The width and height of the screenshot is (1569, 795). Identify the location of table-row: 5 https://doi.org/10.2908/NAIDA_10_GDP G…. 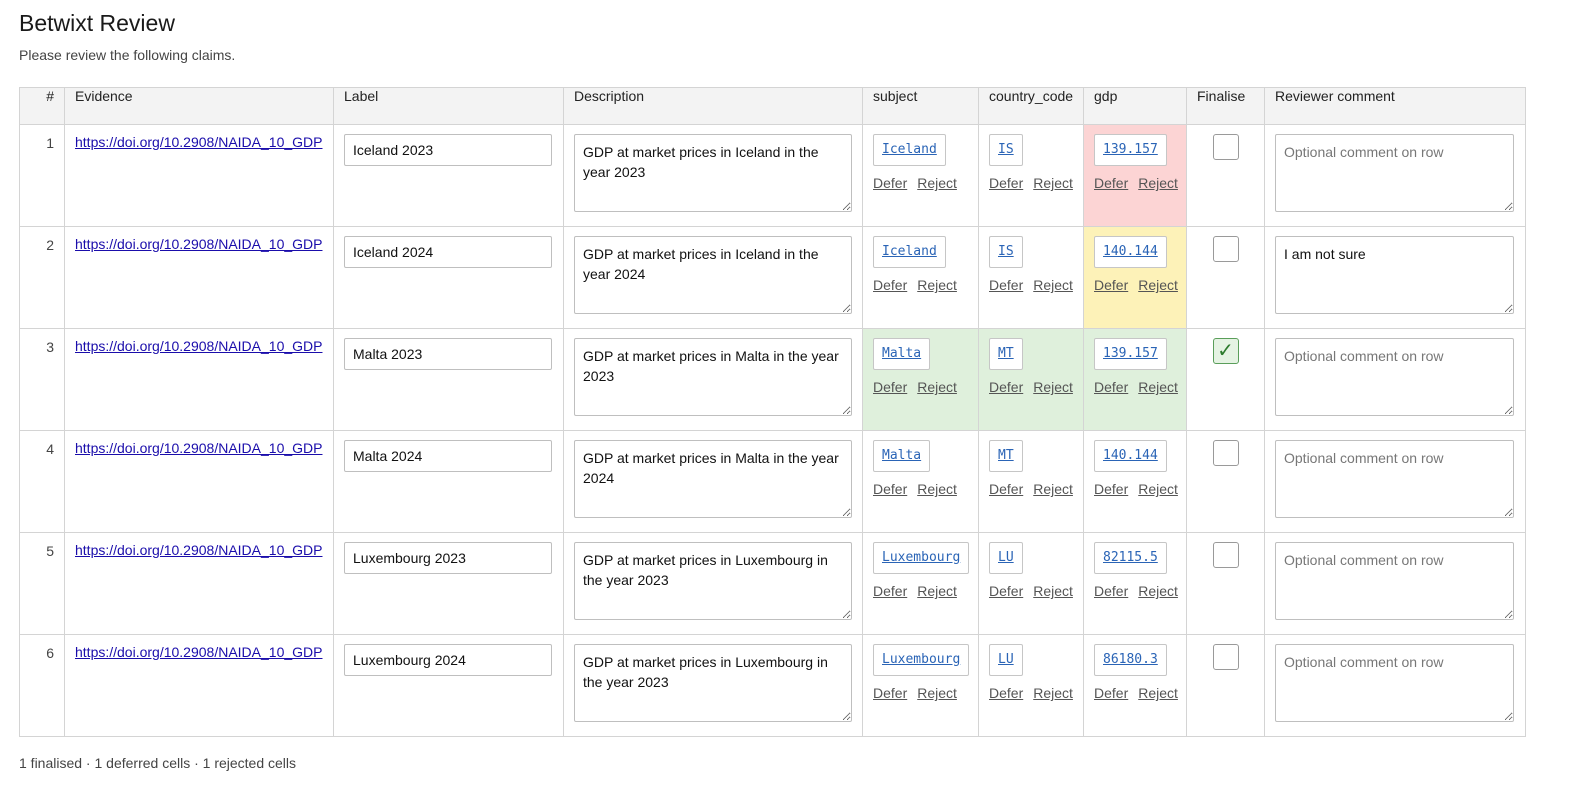
(772, 583).